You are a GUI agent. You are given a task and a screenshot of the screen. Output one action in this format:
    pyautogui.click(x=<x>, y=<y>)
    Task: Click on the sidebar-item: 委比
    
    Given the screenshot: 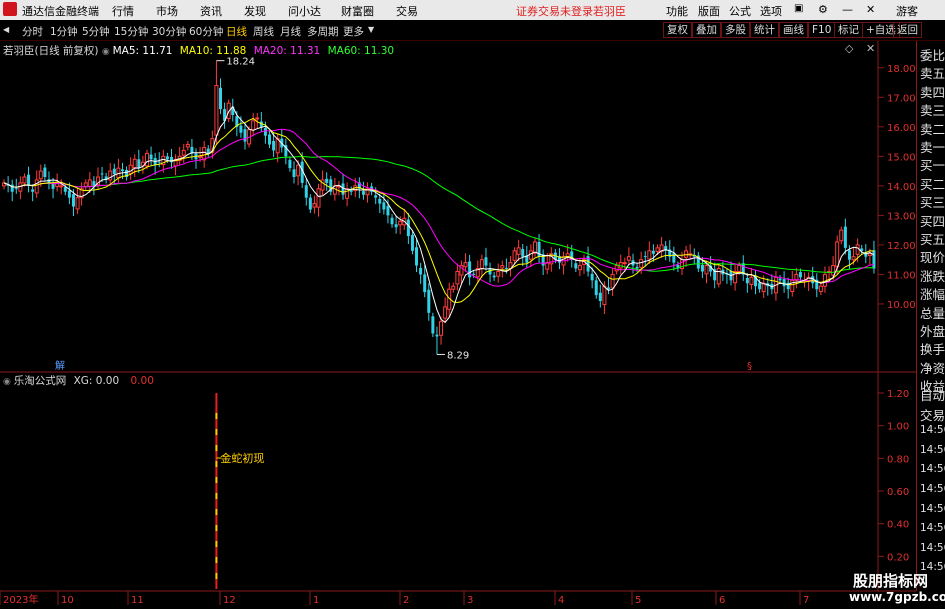 What is the action you would take?
    pyautogui.click(x=932, y=54)
    